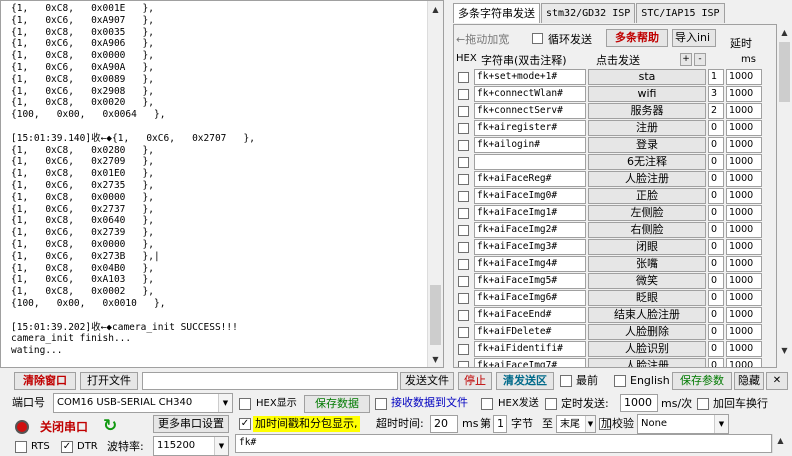 Image resolution: width=792 pixels, height=456 pixels. Describe the element at coordinates (530, 298) in the screenshot. I see `row-string-input: fk+aiFaceImg6#` at that location.